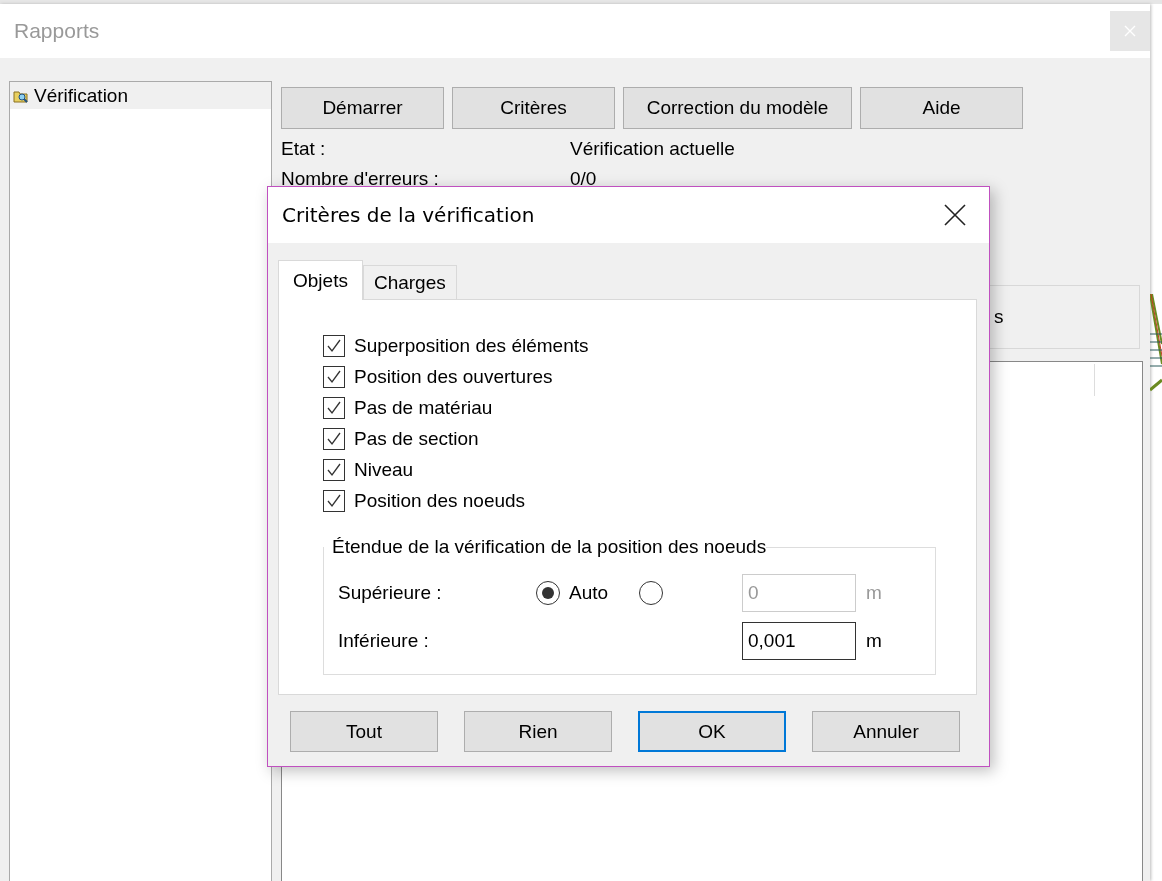 The height and width of the screenshot is (881, 1162). What do you see at coordinates (549, 547) in the screenshot?
I see `group-title: Étendue de la vérification de la position des noeuds` at bounding box center [549, 547].